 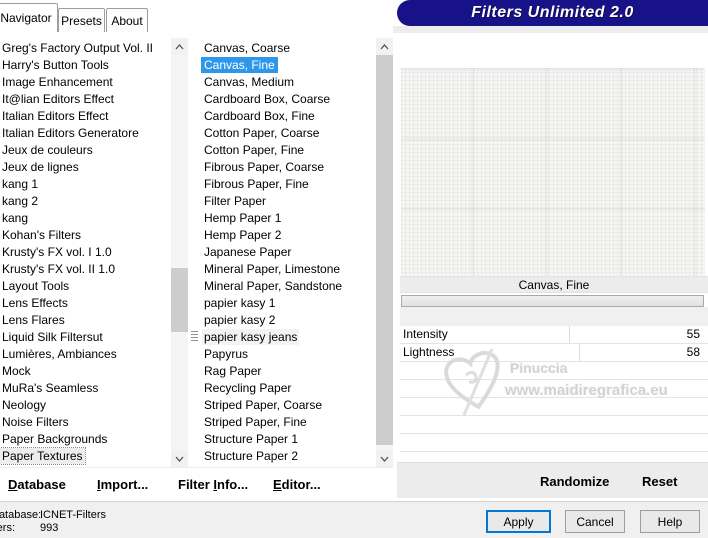 What do you see at coordinates (49, 528) in the screenshot?
I see `filter-count-value: 993` at bounding box center [49, 528].